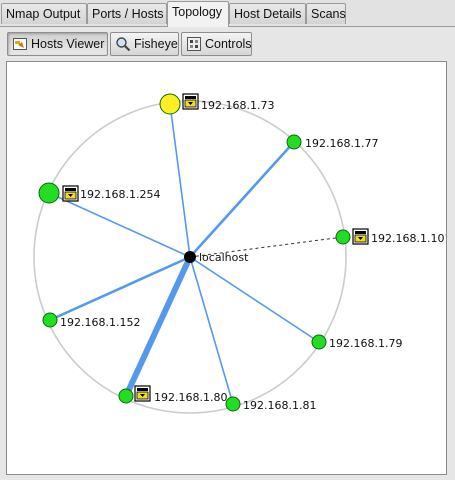 Image resolution: width=455 pixels, height=480 pixels. I want to click on localhost-node, so click(190, 257).